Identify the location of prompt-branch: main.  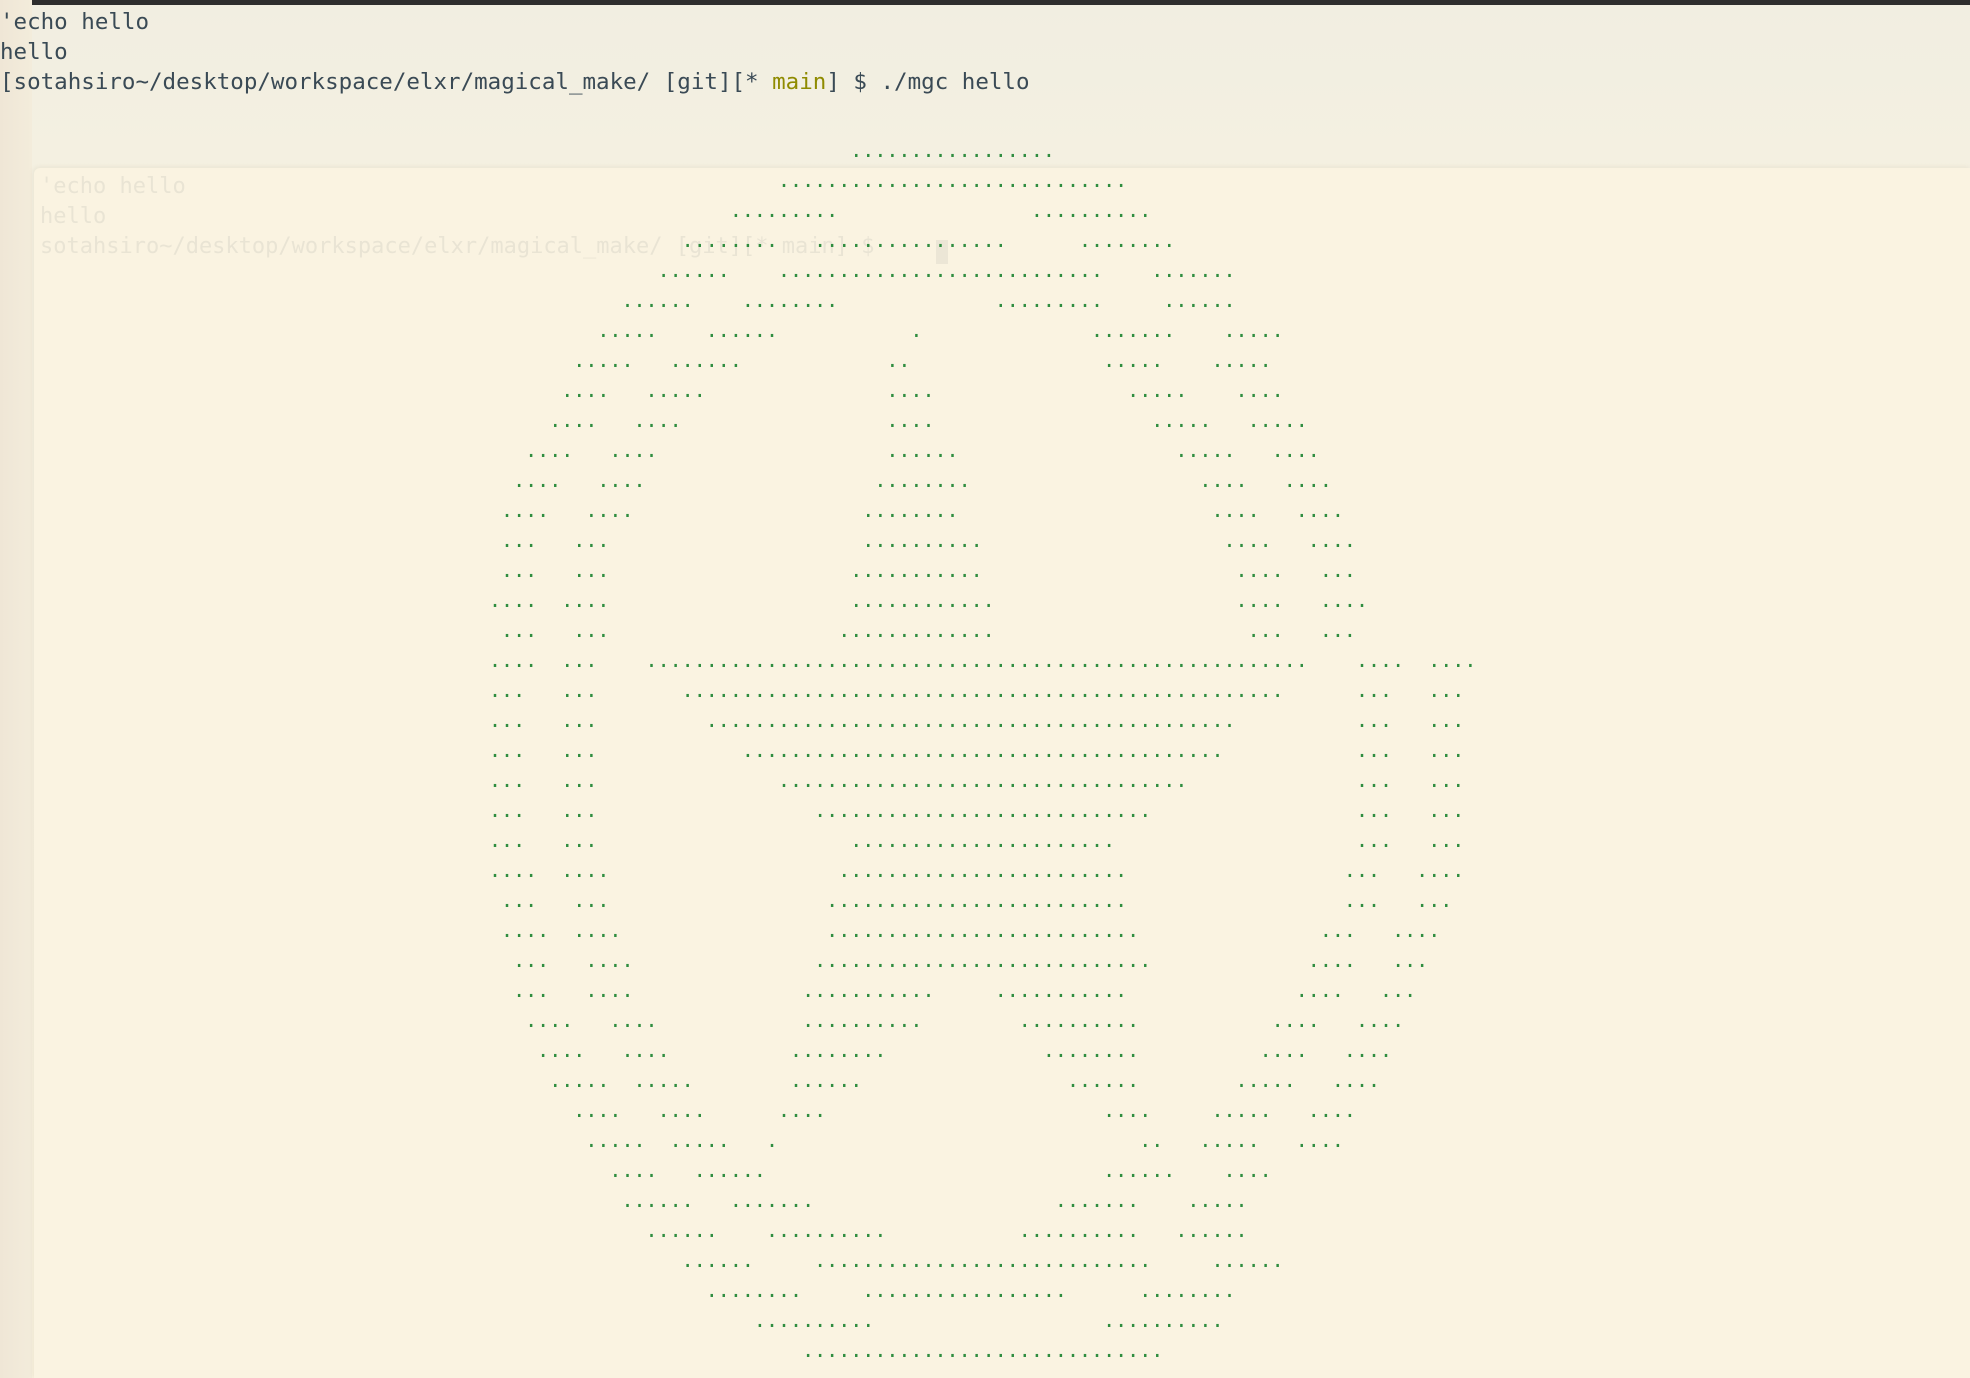
(799, 82).